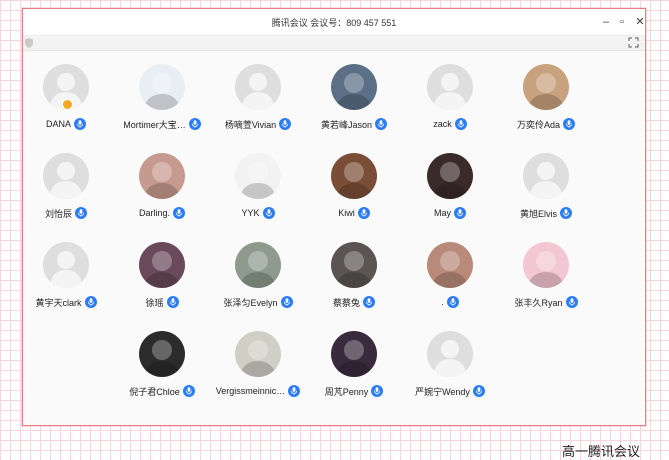  I want to click on participant-tile: Kiwi, so click(354, 197).